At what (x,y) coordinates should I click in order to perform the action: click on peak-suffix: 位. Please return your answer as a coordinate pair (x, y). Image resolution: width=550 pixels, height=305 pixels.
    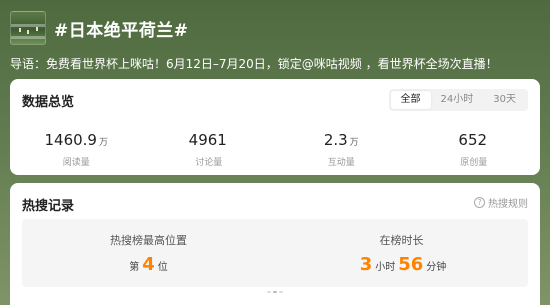
    Looking at the image, I should click on (162, 267).